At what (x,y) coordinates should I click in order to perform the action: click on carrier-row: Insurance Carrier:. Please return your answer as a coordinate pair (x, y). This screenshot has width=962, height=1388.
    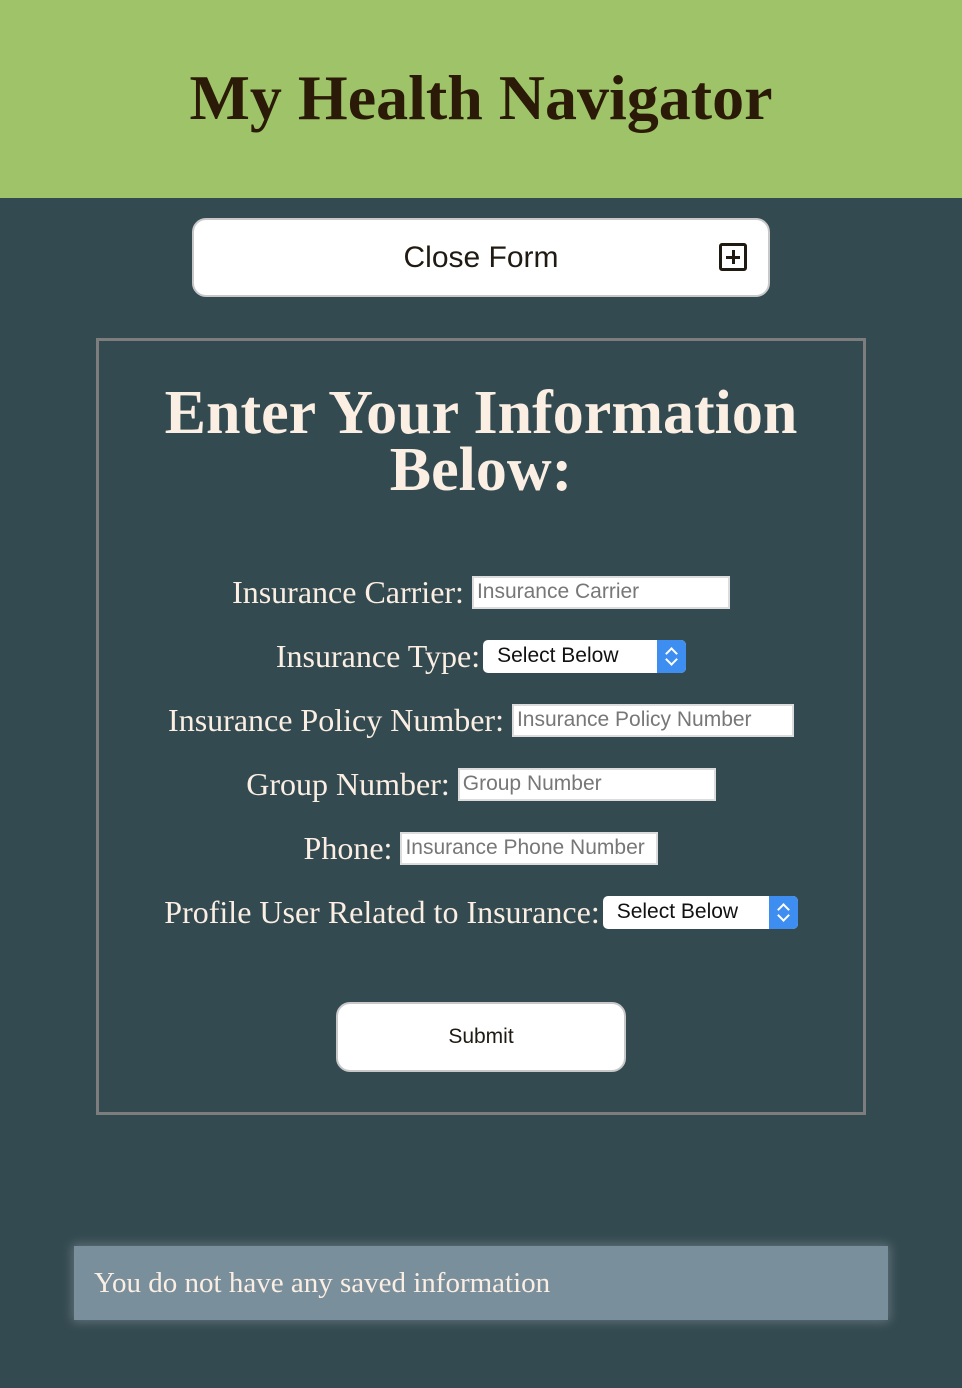
    Looking at the image, I should click on (481, 591).